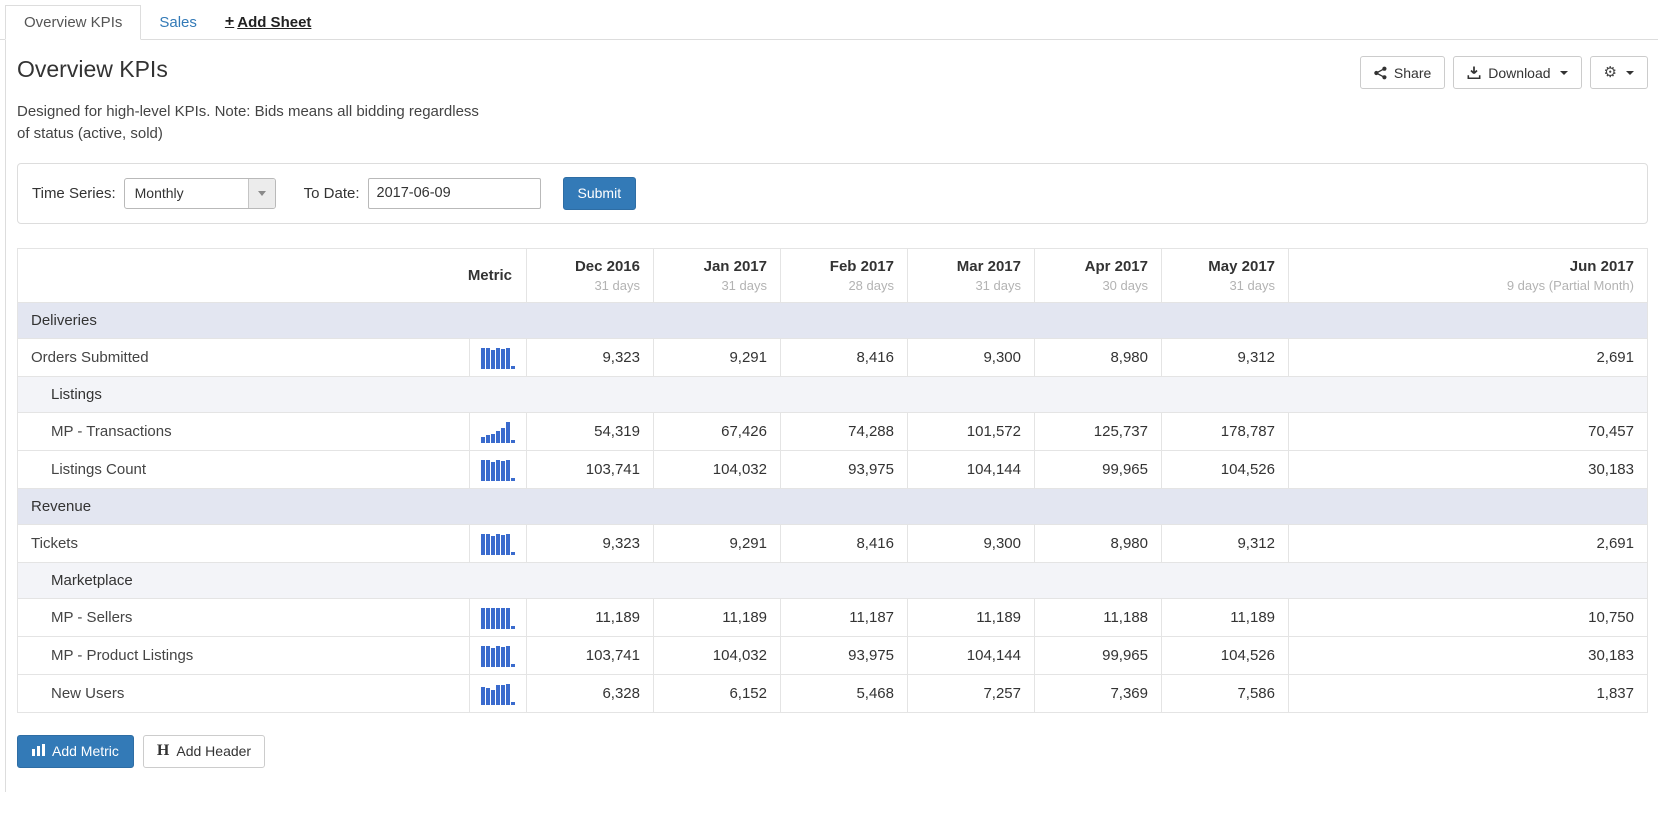  I want to click on add-metric-chart-icon, so click(38, 751).